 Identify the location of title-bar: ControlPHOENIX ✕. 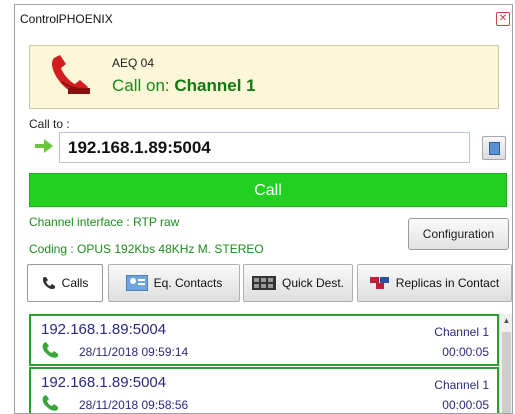
(263, 19).